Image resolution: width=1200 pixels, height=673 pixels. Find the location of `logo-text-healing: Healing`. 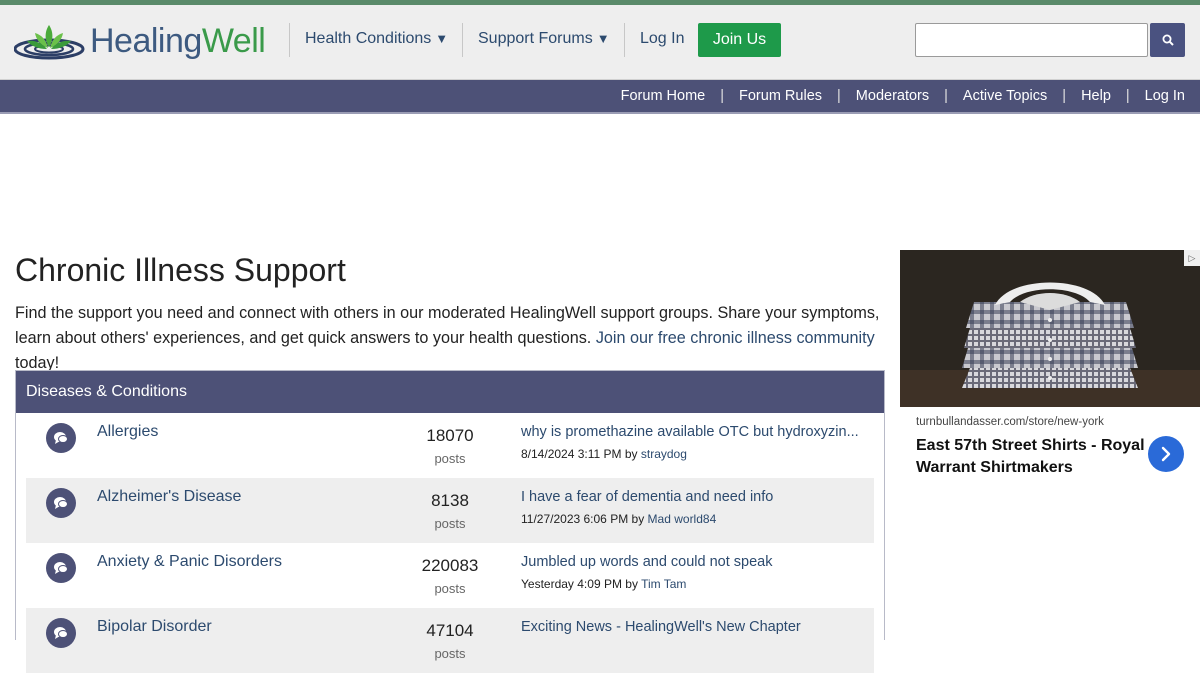

logo-text-healing: Healing is located at coordinates (146, 41).